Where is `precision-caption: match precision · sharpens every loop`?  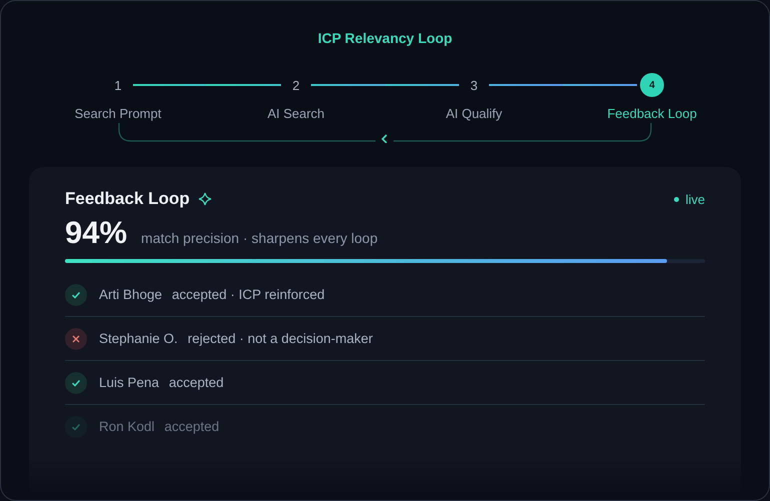 precision-caption: match precision · sharpens every loop is located at coordinates (259, 238).